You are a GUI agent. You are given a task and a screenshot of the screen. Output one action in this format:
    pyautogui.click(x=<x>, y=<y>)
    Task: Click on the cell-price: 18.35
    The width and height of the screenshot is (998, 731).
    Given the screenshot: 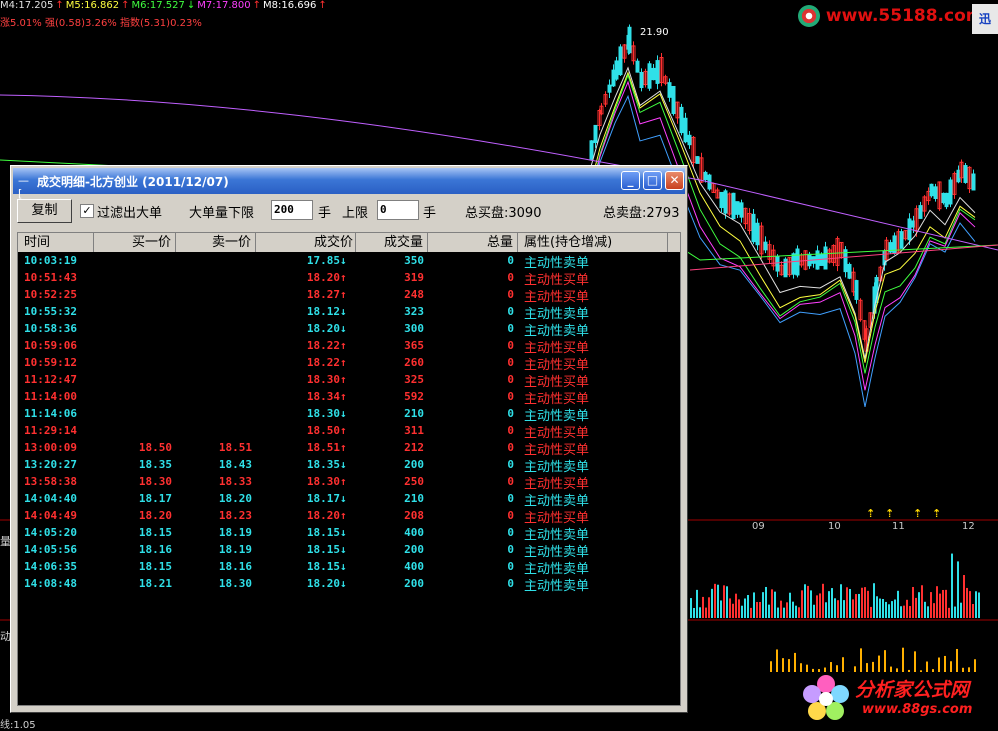 What is the action you would take?
    pyautogui.click(x=298, y=464)
    